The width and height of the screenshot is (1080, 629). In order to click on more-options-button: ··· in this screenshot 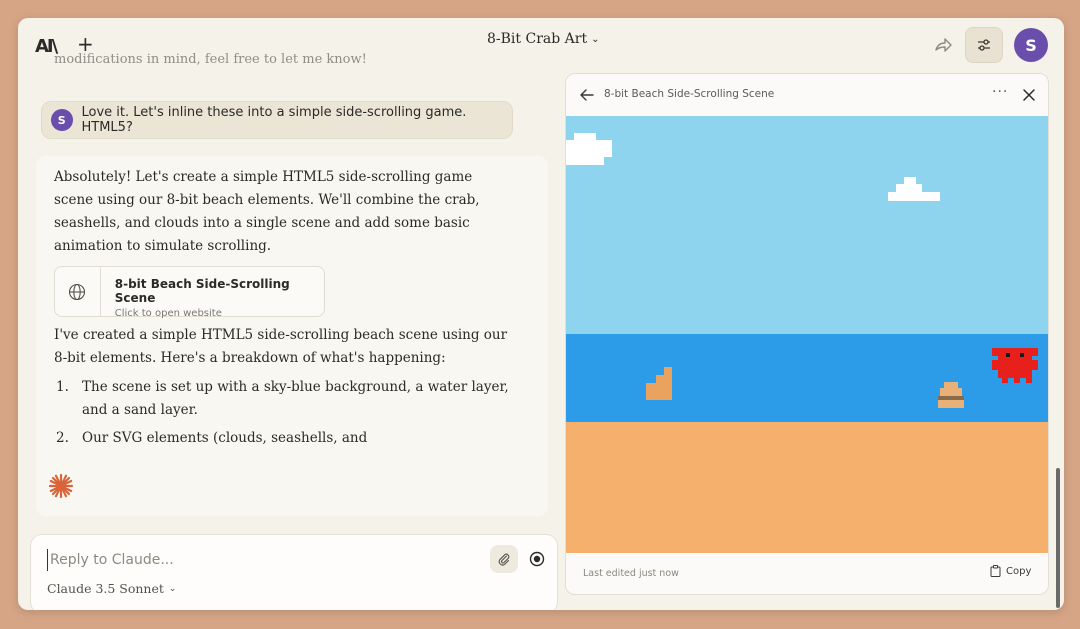, I will do `click(1000, 92)`.